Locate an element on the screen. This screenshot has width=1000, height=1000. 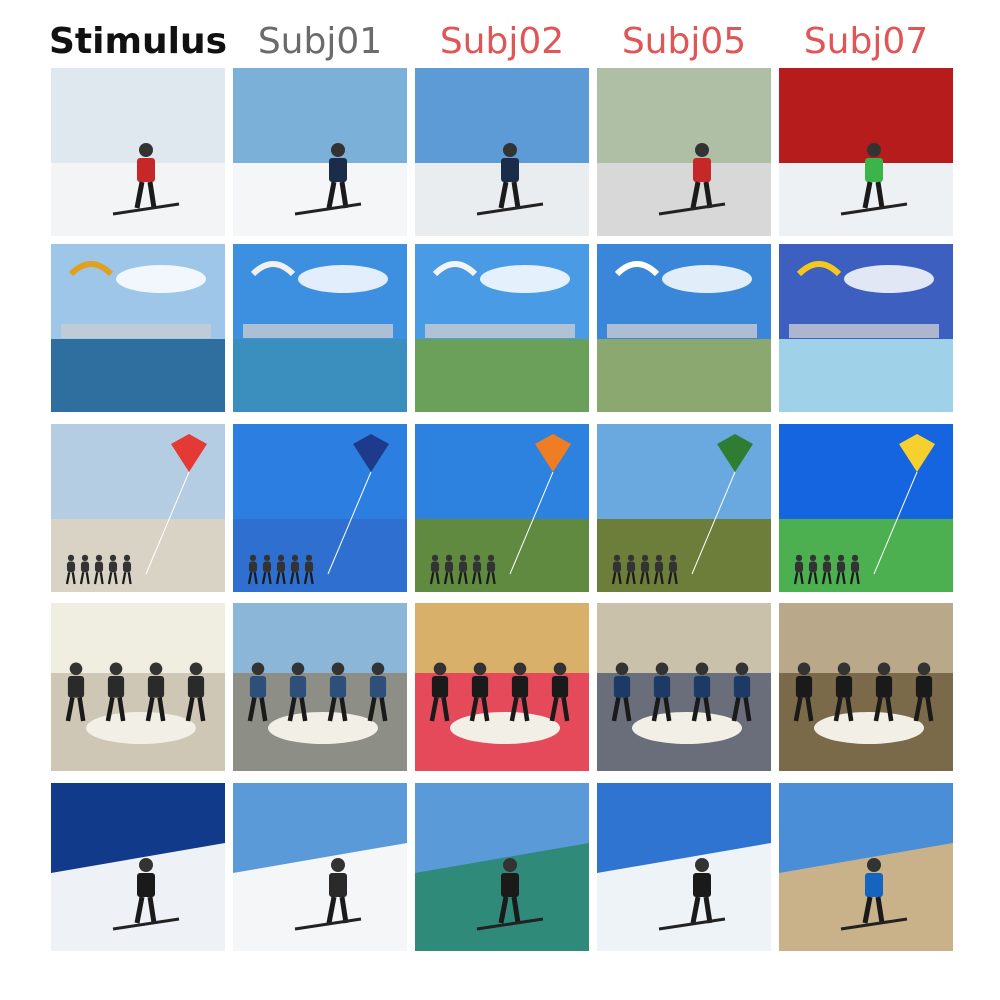
grid-image-kites-beach-stimulus is located at coordinates (138, 508).